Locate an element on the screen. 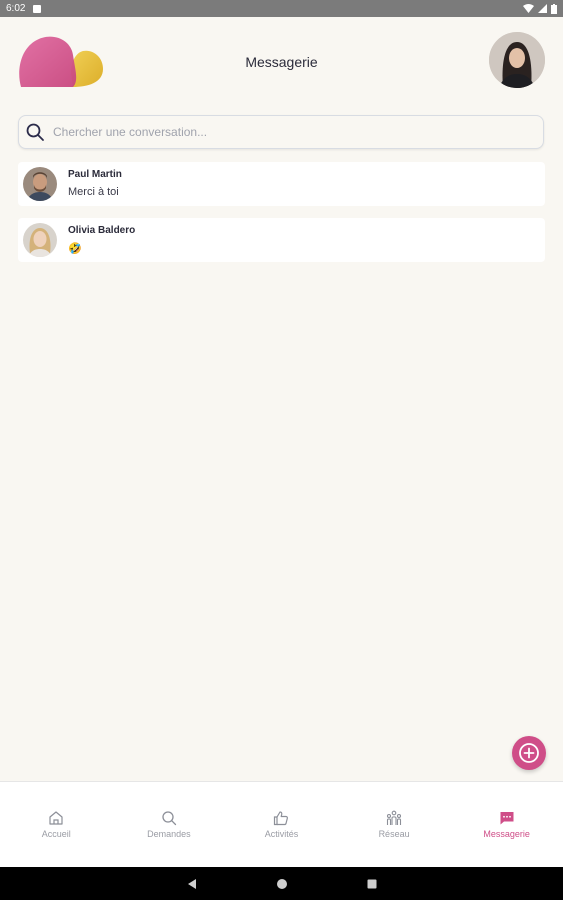 The height and width of the screenshot is (900, 563). nav-label: Messagerie is located at coordinates (506, 834).